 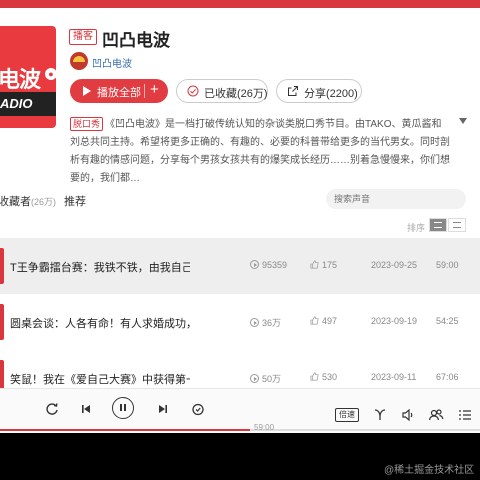 I want to click on collected-button: 已收藏(26万), so click(x=222, y=91).